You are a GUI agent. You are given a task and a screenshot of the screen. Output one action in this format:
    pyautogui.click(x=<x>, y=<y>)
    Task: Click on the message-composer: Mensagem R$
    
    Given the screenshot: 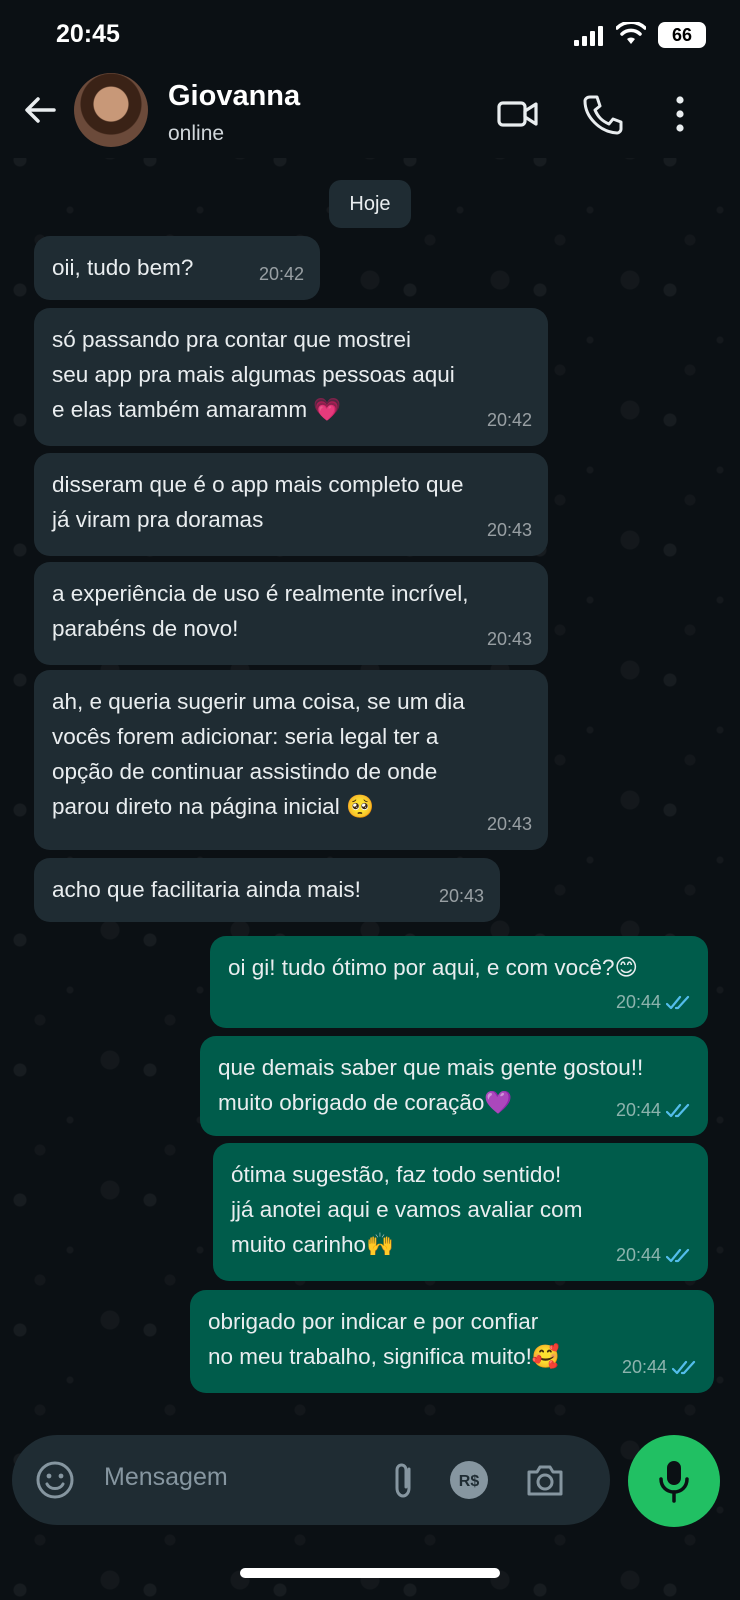 What is the action you would take?
    pyautogui.click(x=311, y=1480)
    